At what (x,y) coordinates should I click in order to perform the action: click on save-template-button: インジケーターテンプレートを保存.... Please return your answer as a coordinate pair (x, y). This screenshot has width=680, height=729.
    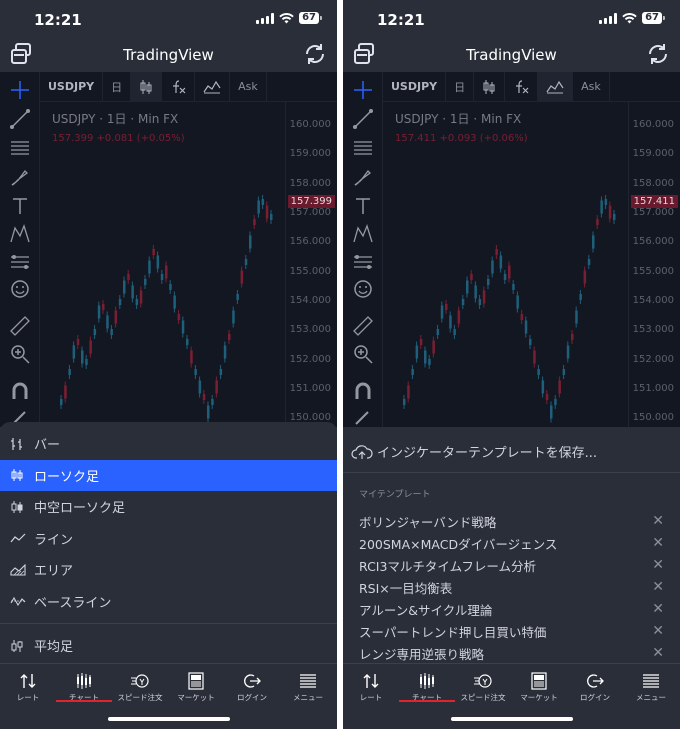
    Looking at the image, I should click on (511, 452).